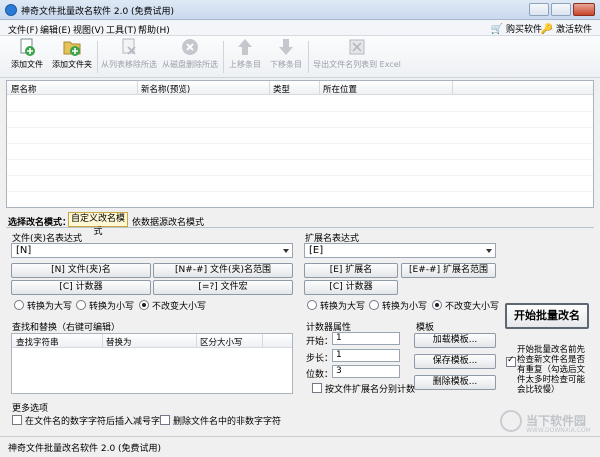 This screenshot has height=457, width=600. I want to click on remove-nondigit-checkbox: 删除文件名中的非数字字符, so click(220, 420).